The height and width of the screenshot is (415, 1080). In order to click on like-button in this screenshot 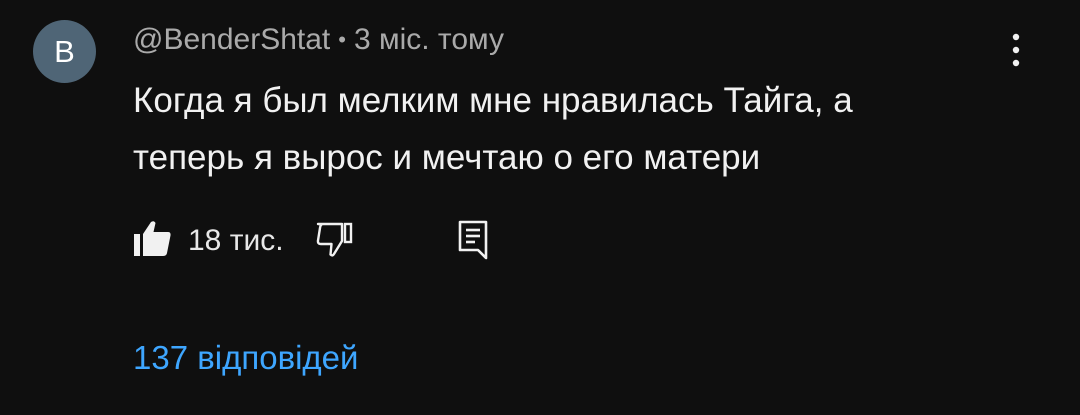, I will do `click(155, 240)`.